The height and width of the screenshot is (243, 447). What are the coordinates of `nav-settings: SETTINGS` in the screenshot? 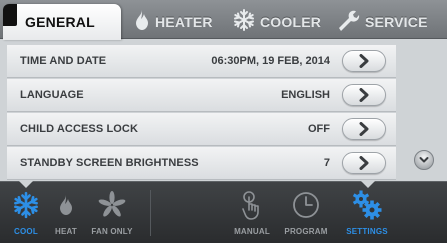 It's located at (367, 215).